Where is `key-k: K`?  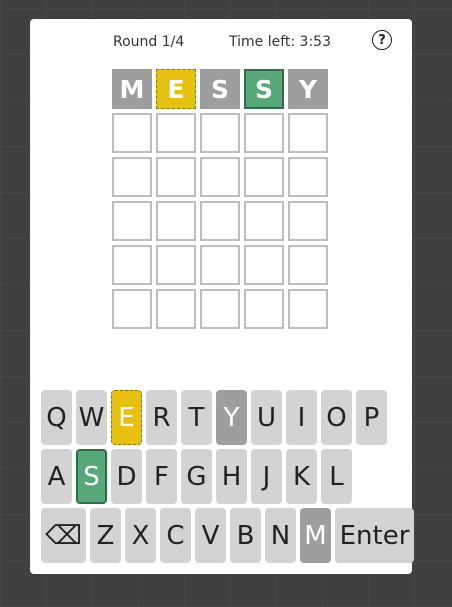
key-k: K is located at coordinates (301, 476).